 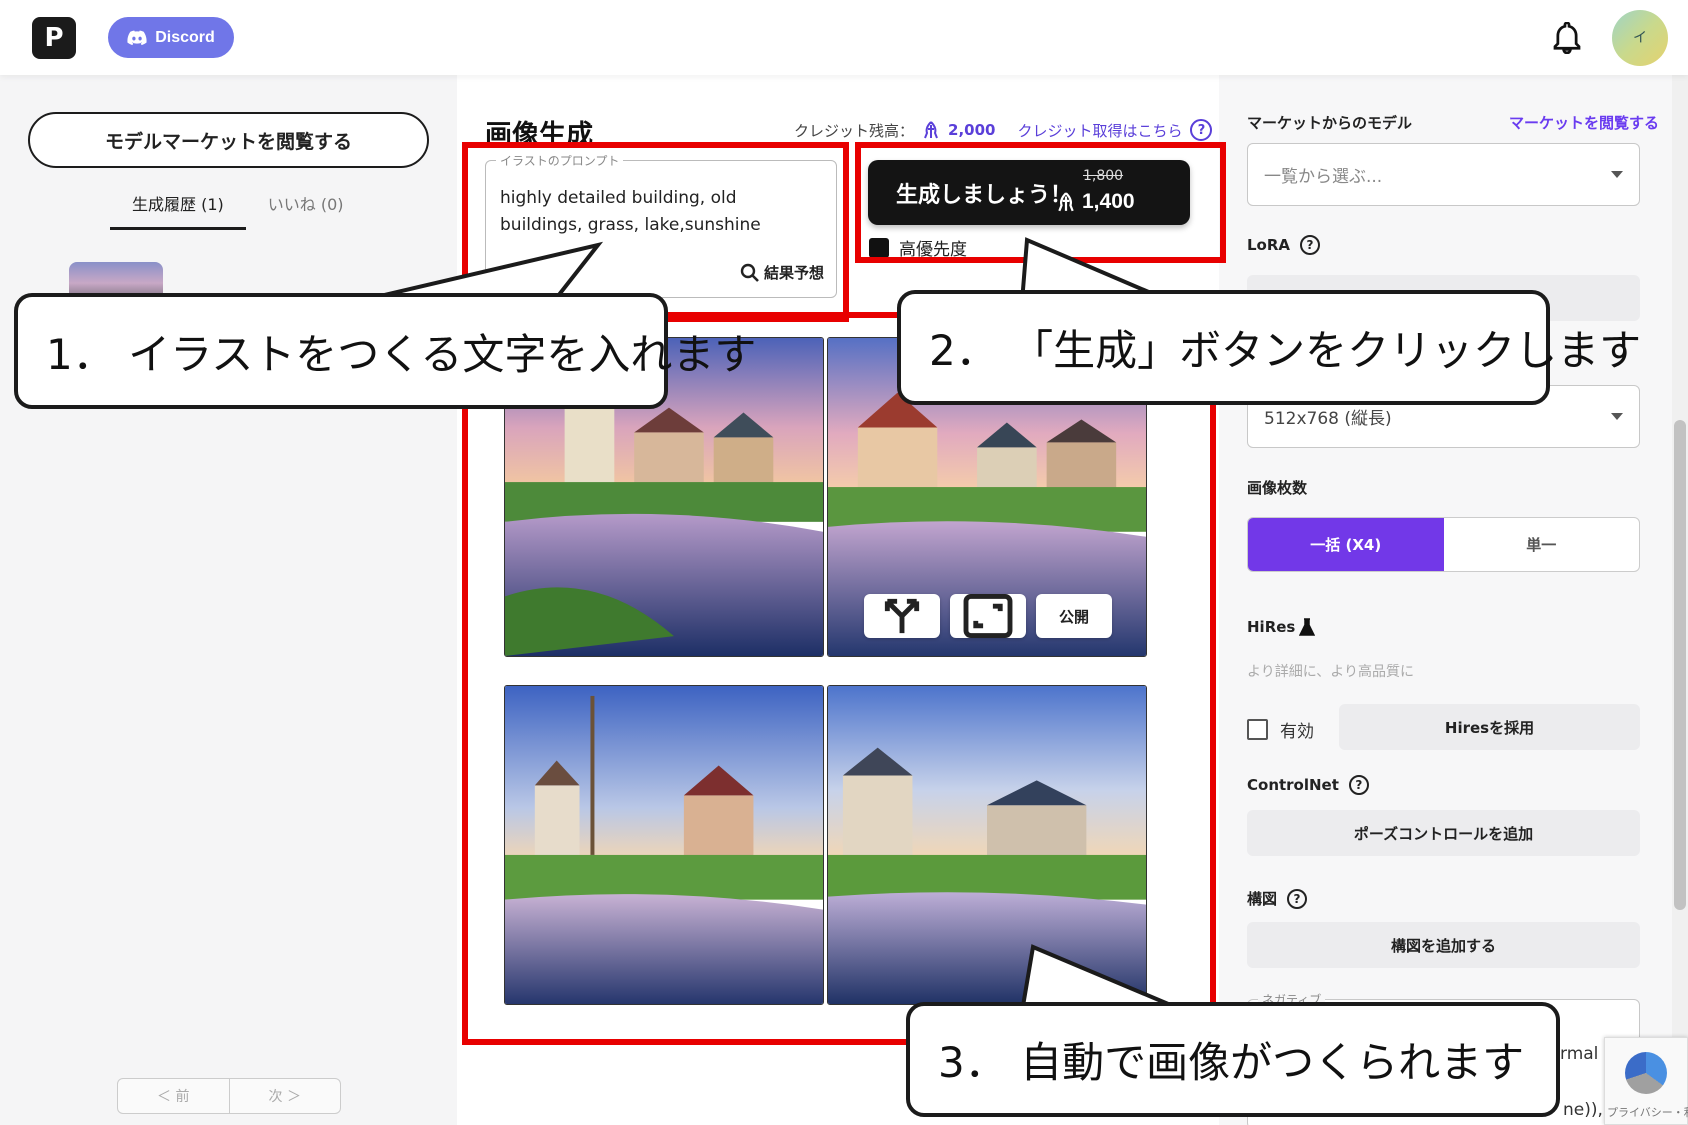 I want to click on annotation-step-1: 1． イラストをつくる文字を入れます, so click(x=385, y=351).